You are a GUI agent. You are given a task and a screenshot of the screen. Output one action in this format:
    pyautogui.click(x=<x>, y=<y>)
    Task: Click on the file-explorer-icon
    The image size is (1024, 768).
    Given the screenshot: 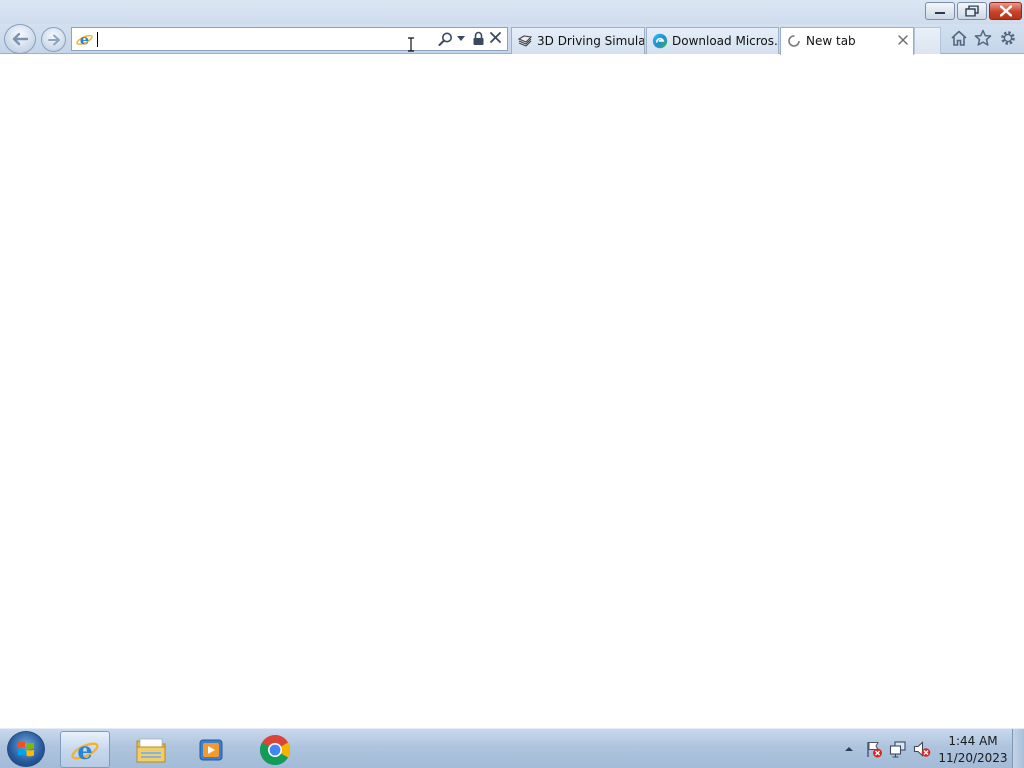 What is the action you would take?
    pyautogui.click(x=151, y=750)
    